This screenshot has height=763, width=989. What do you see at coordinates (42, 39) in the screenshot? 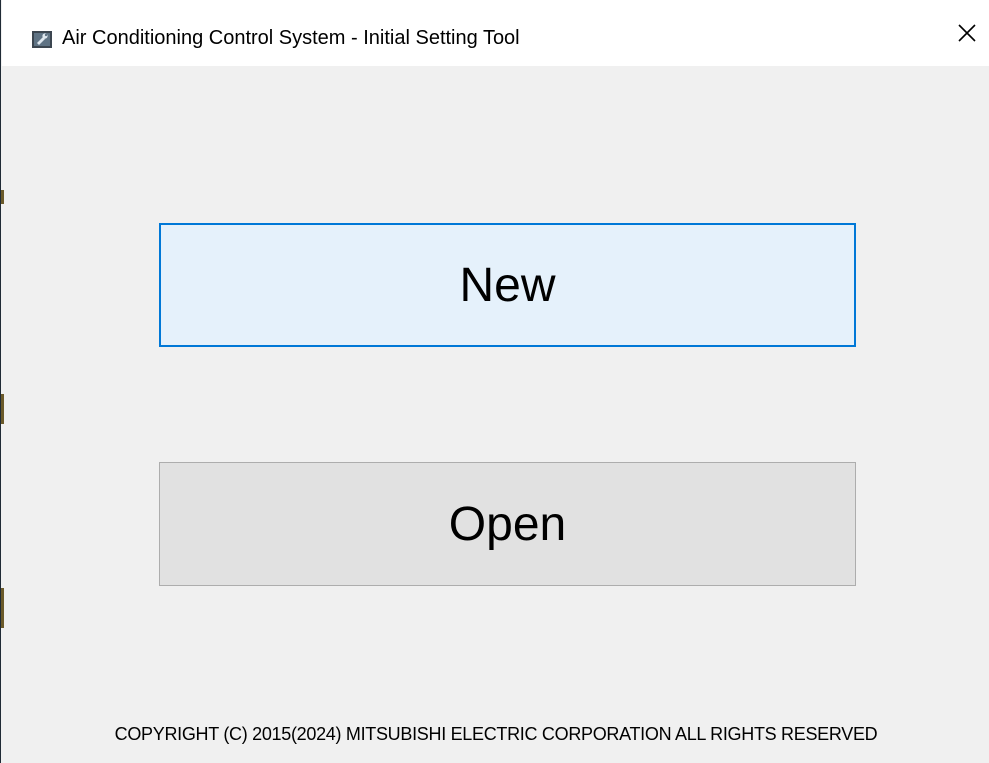
I see `app-wrench-icon` at bounding box center [42, 39].